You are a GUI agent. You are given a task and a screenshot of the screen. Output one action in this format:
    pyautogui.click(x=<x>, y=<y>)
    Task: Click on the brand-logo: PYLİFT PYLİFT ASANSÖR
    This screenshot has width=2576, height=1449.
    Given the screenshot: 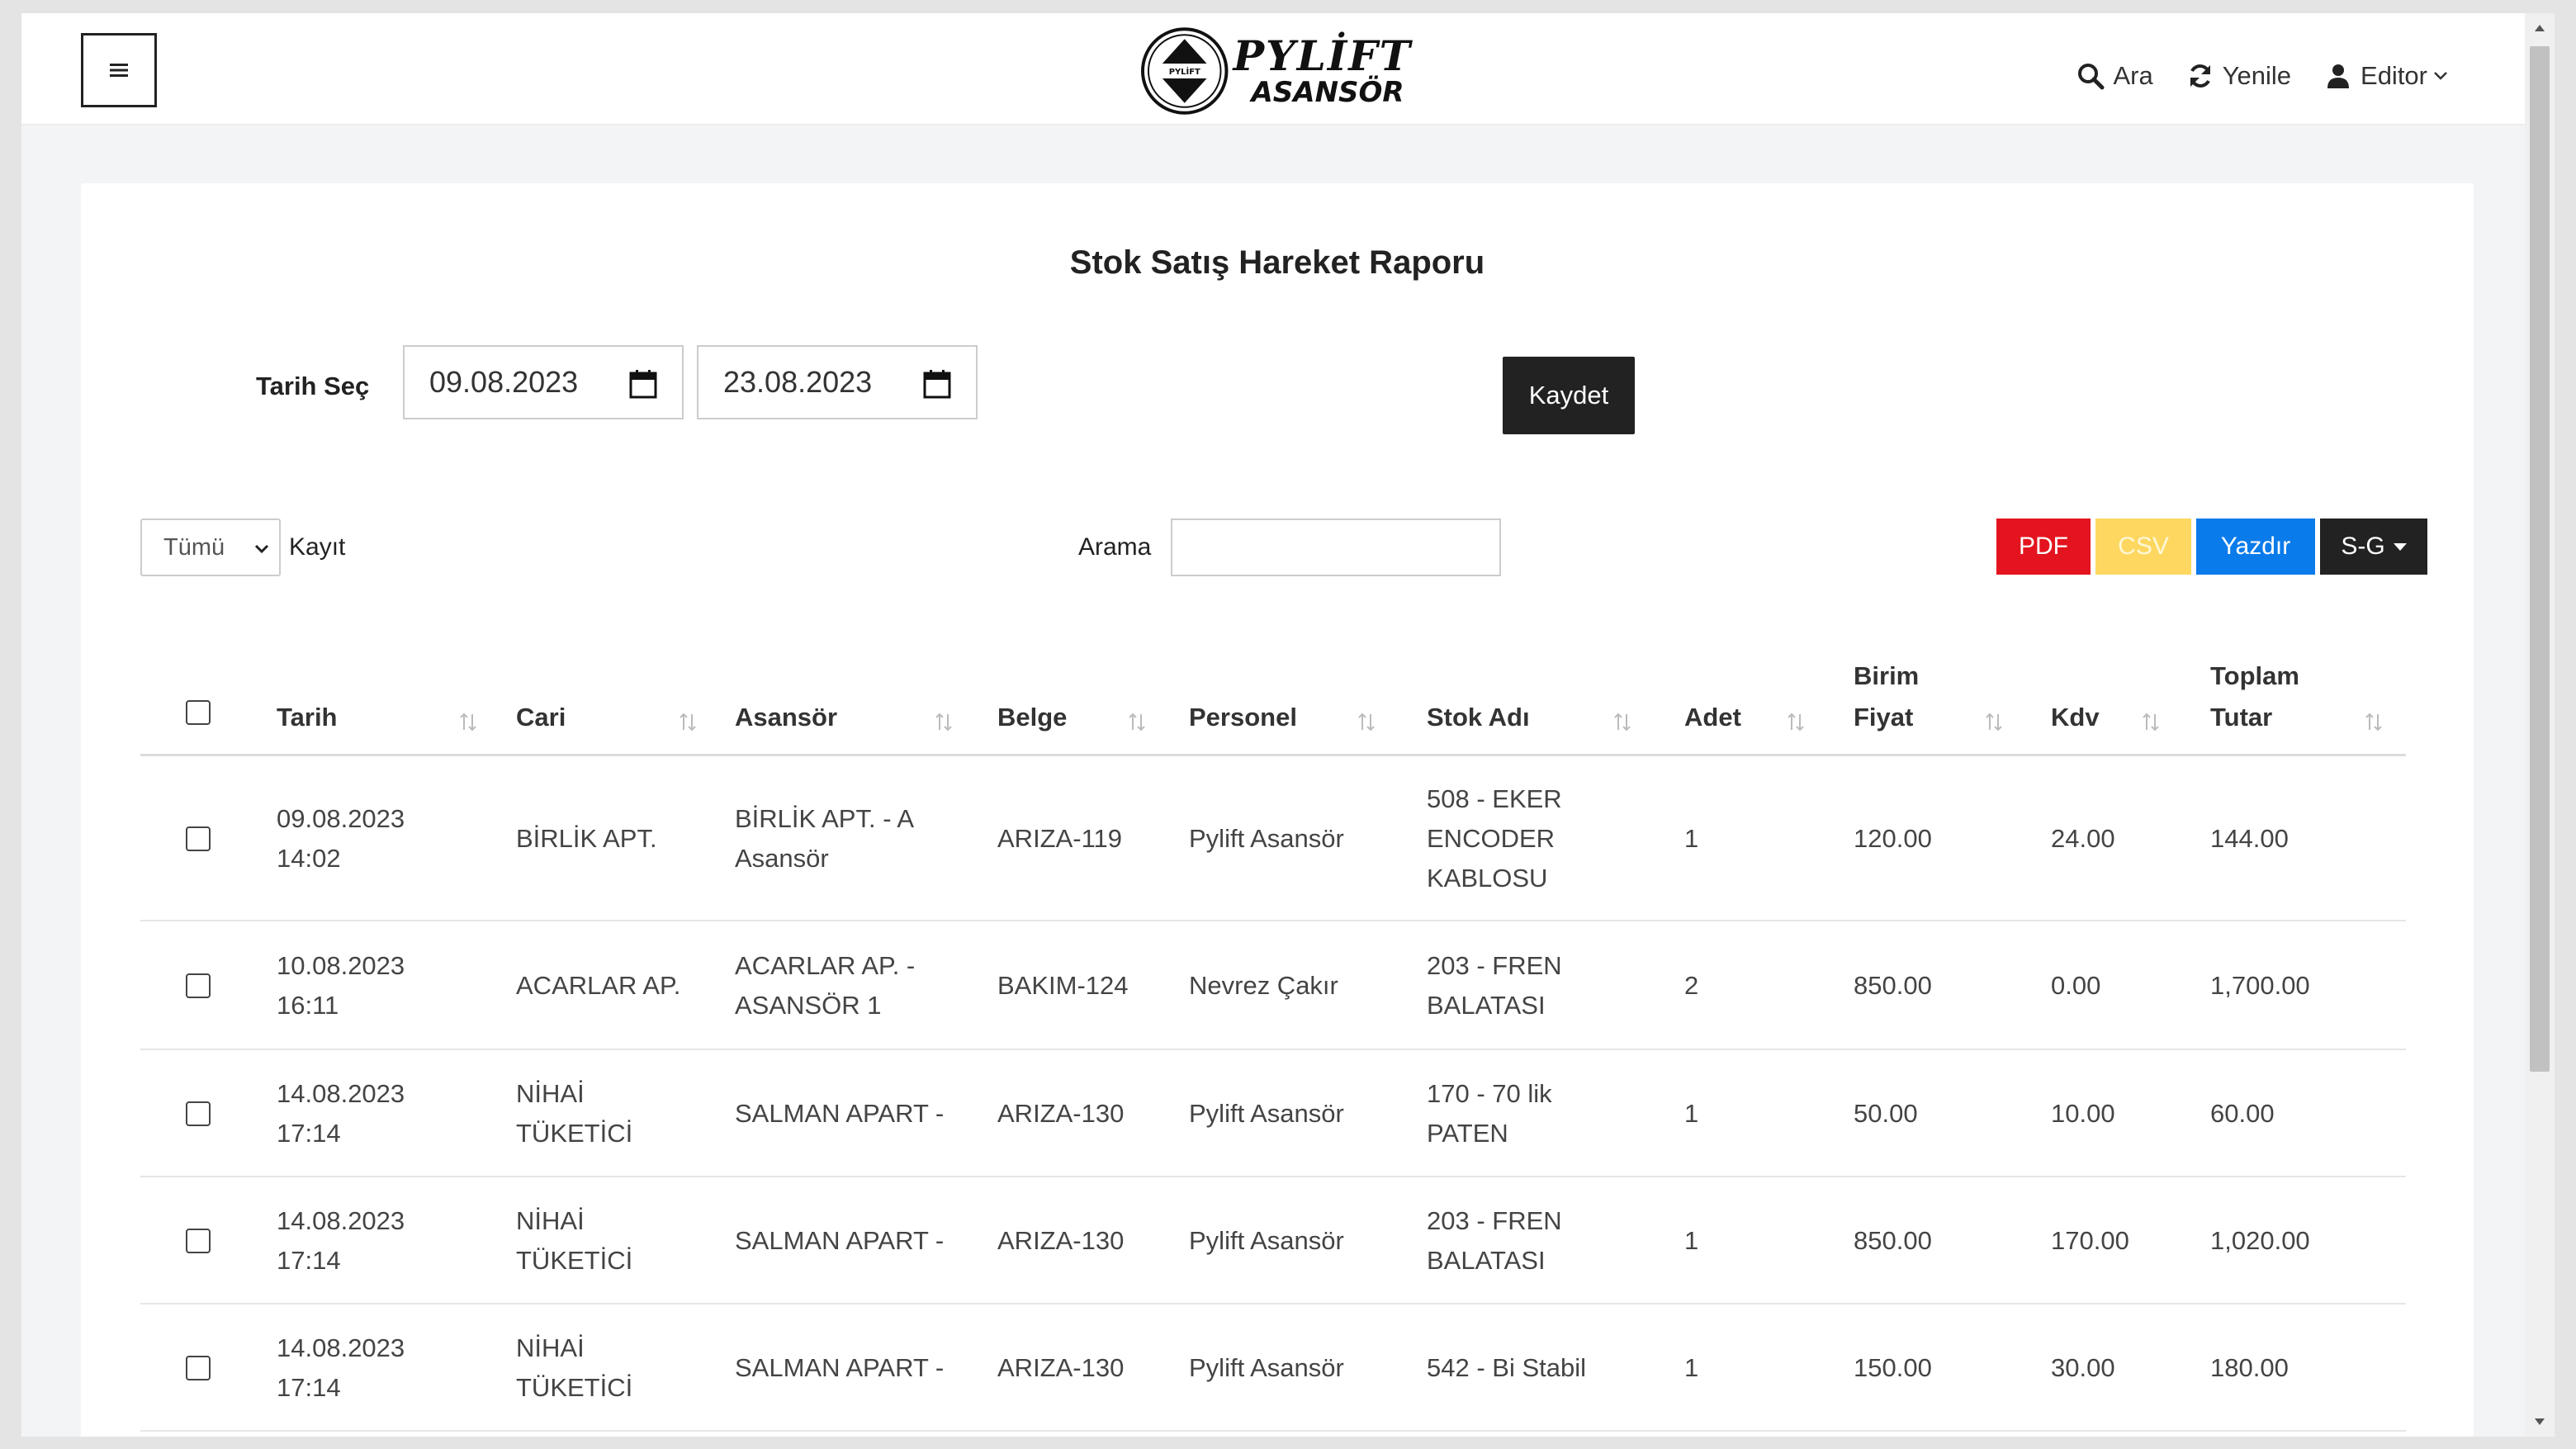 What is the action you would take?
    pyautogui.click(x=1275, y=71)
    